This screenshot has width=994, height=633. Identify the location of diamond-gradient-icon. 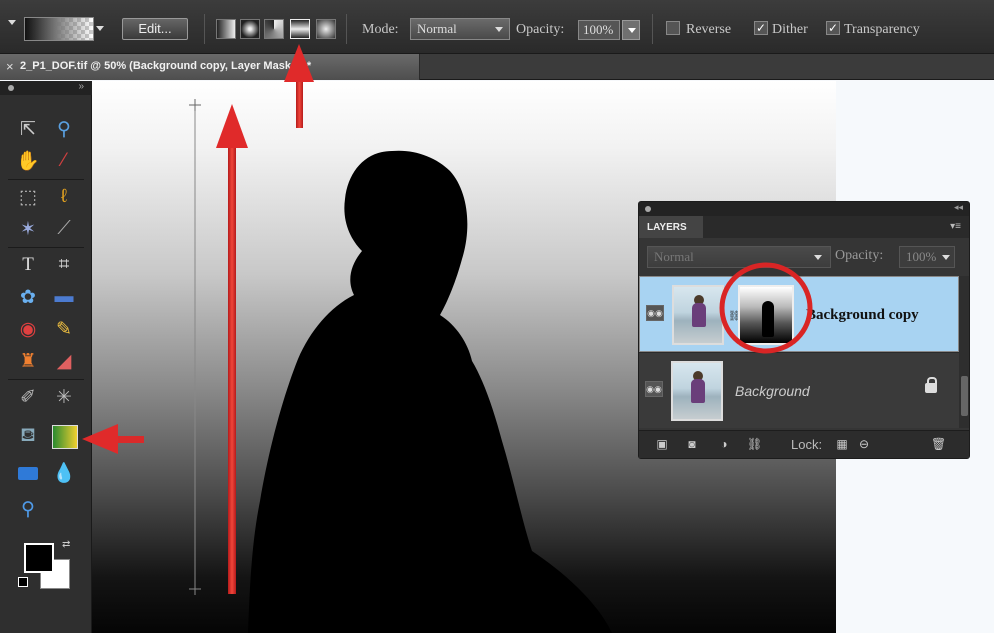
(326, 29).